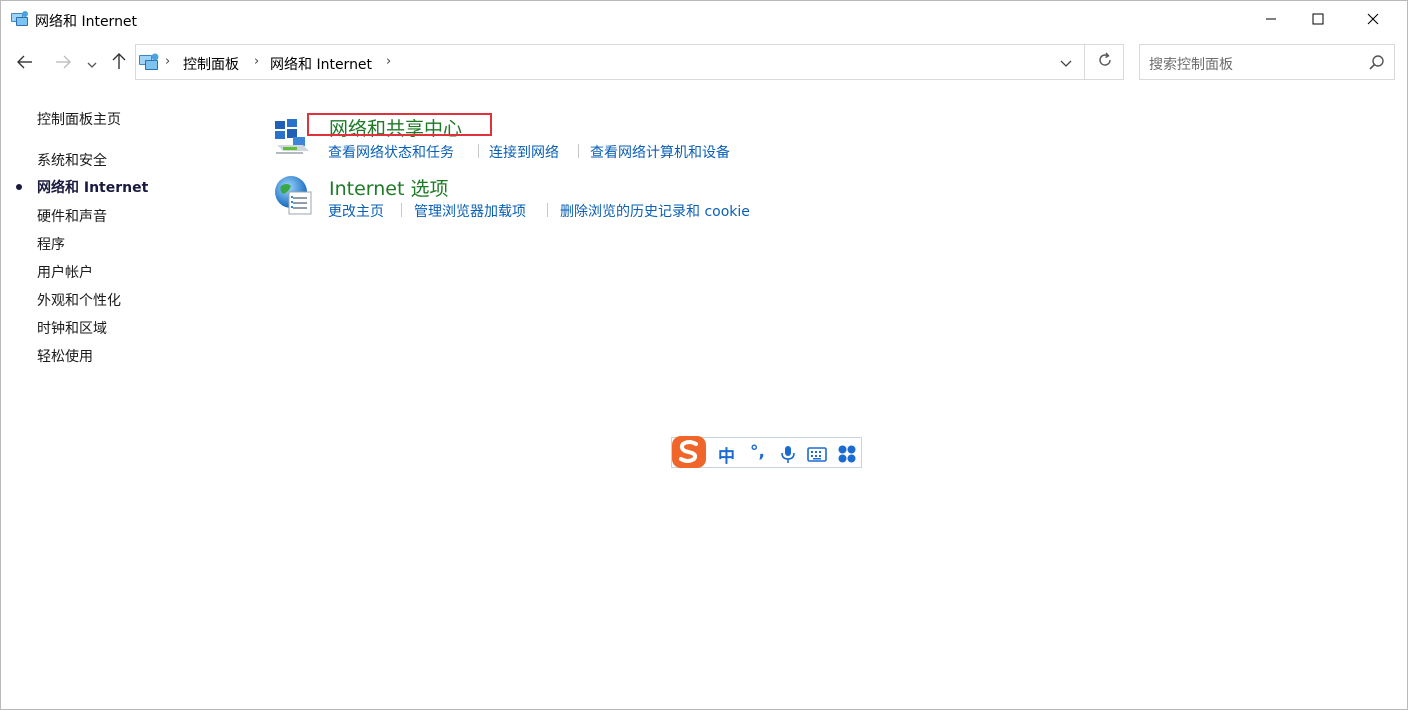 This screenshot has height=710, width=1408. I want to click on address-bar: › 控制面板 › 网络和 Internet ›, so click(629, 62).